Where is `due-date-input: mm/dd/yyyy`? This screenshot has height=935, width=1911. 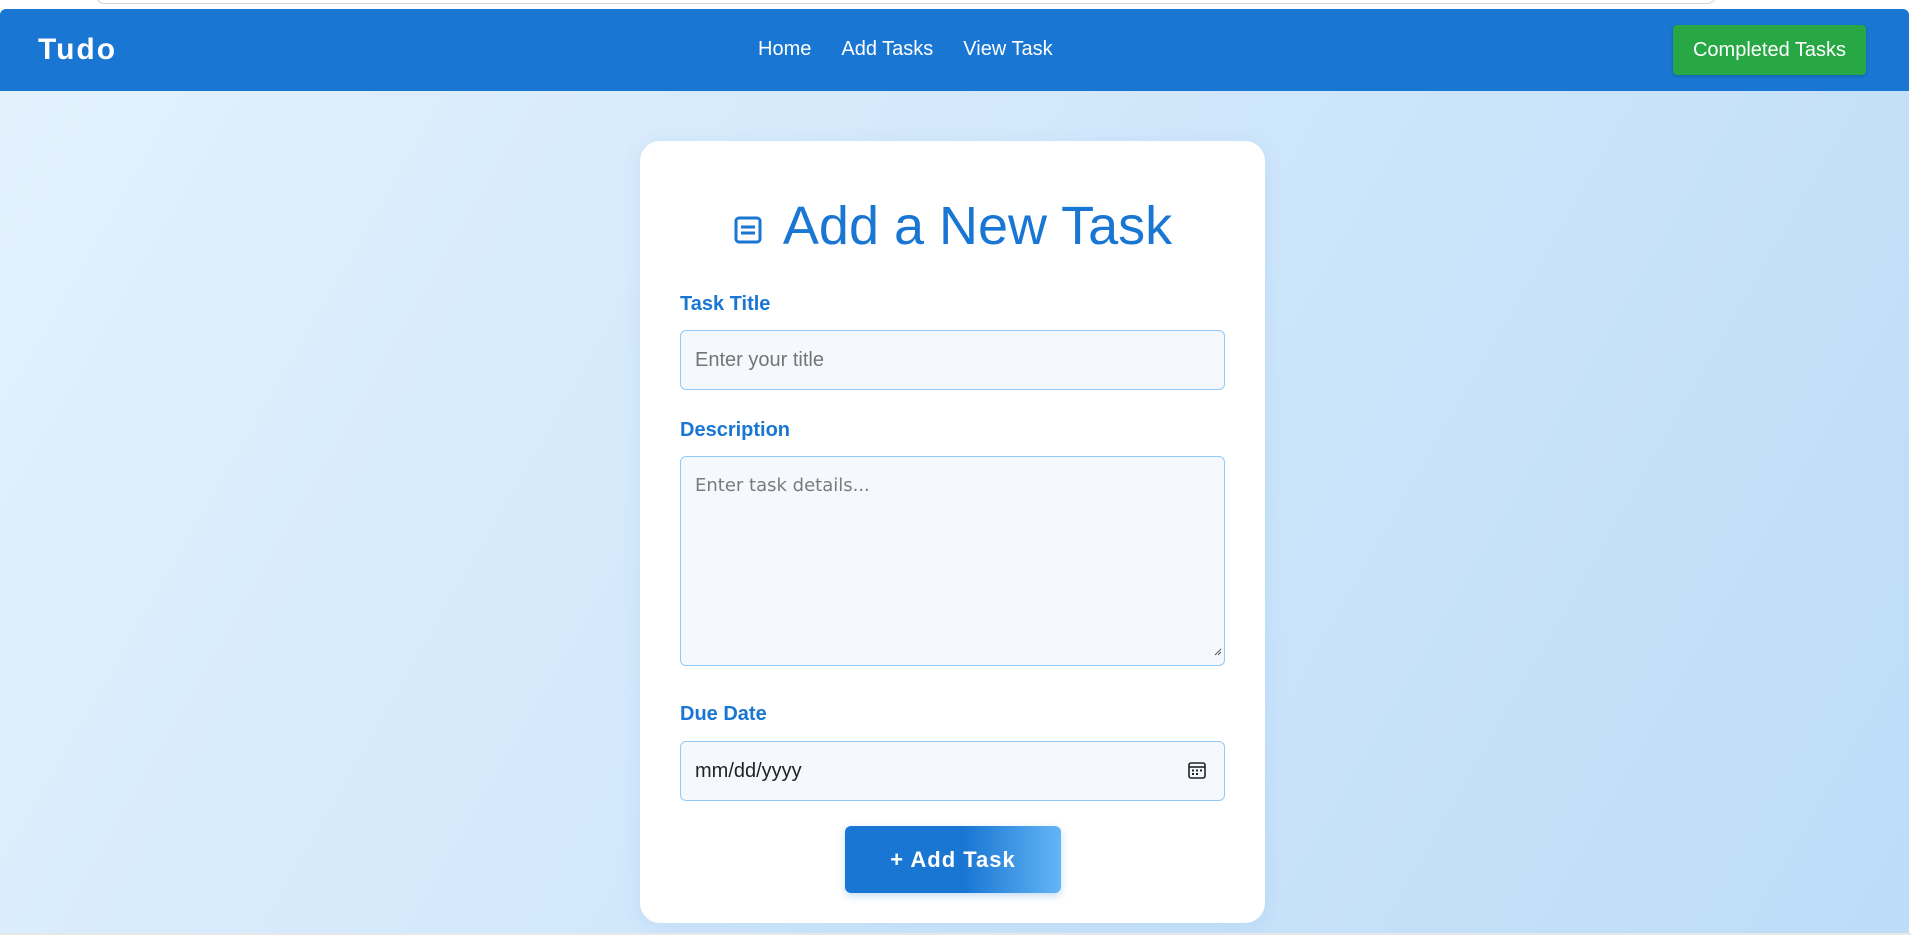 due-date-input: mm/dd/yyyy is located at coordinates (952, 771).